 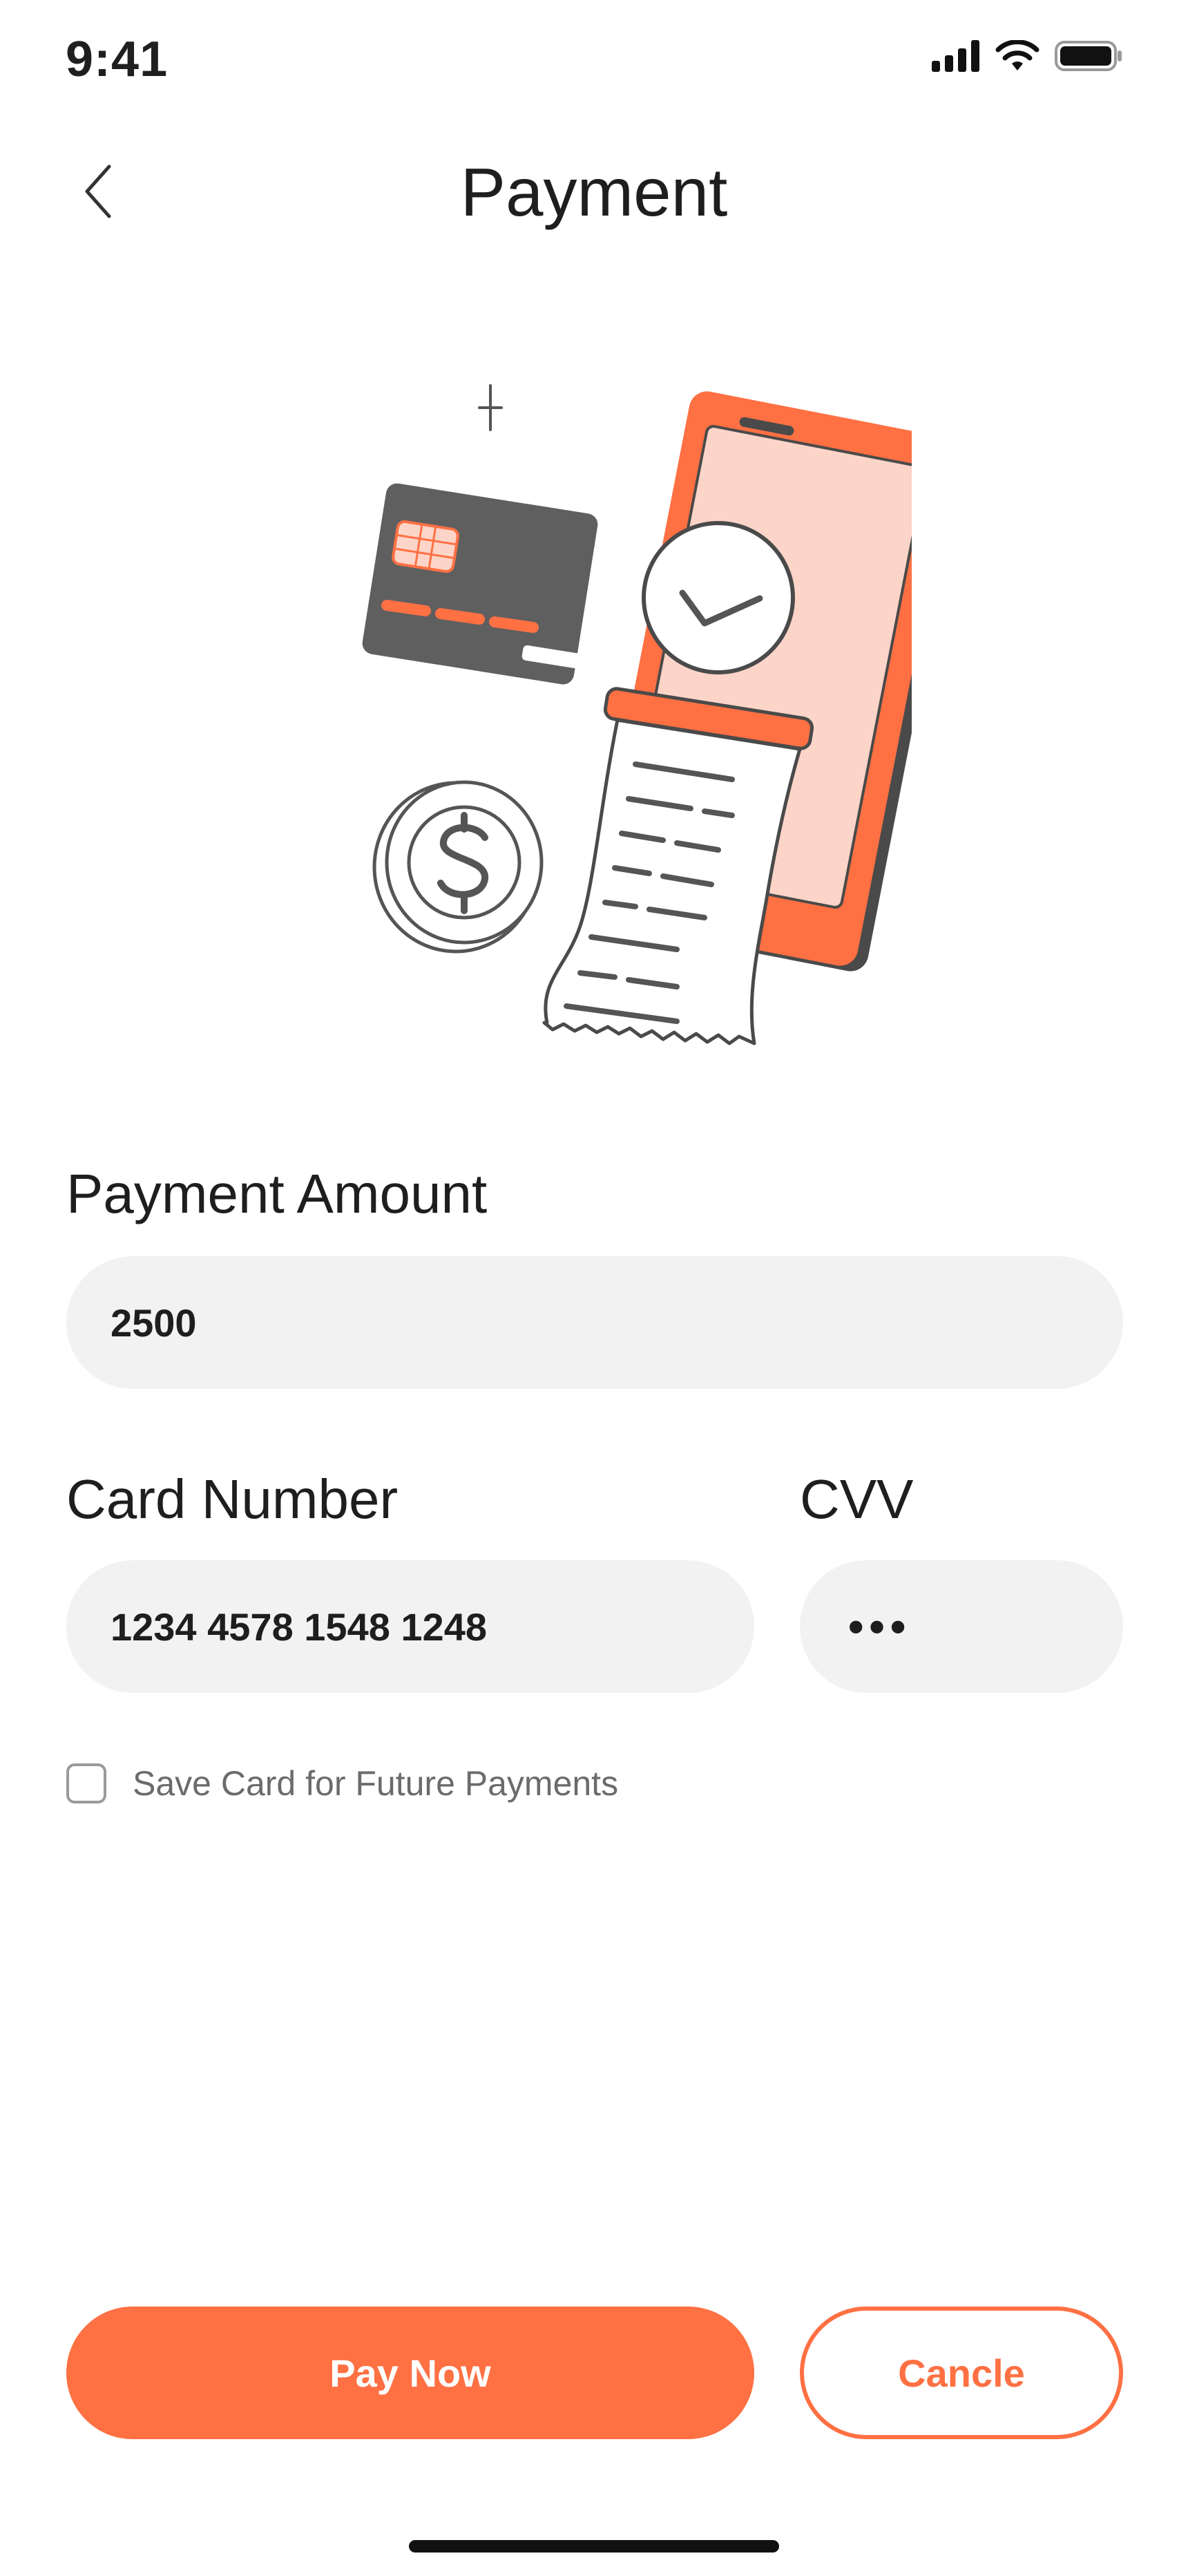 I want to click on cvv-label: CVV, so click(x=857, y=1499).